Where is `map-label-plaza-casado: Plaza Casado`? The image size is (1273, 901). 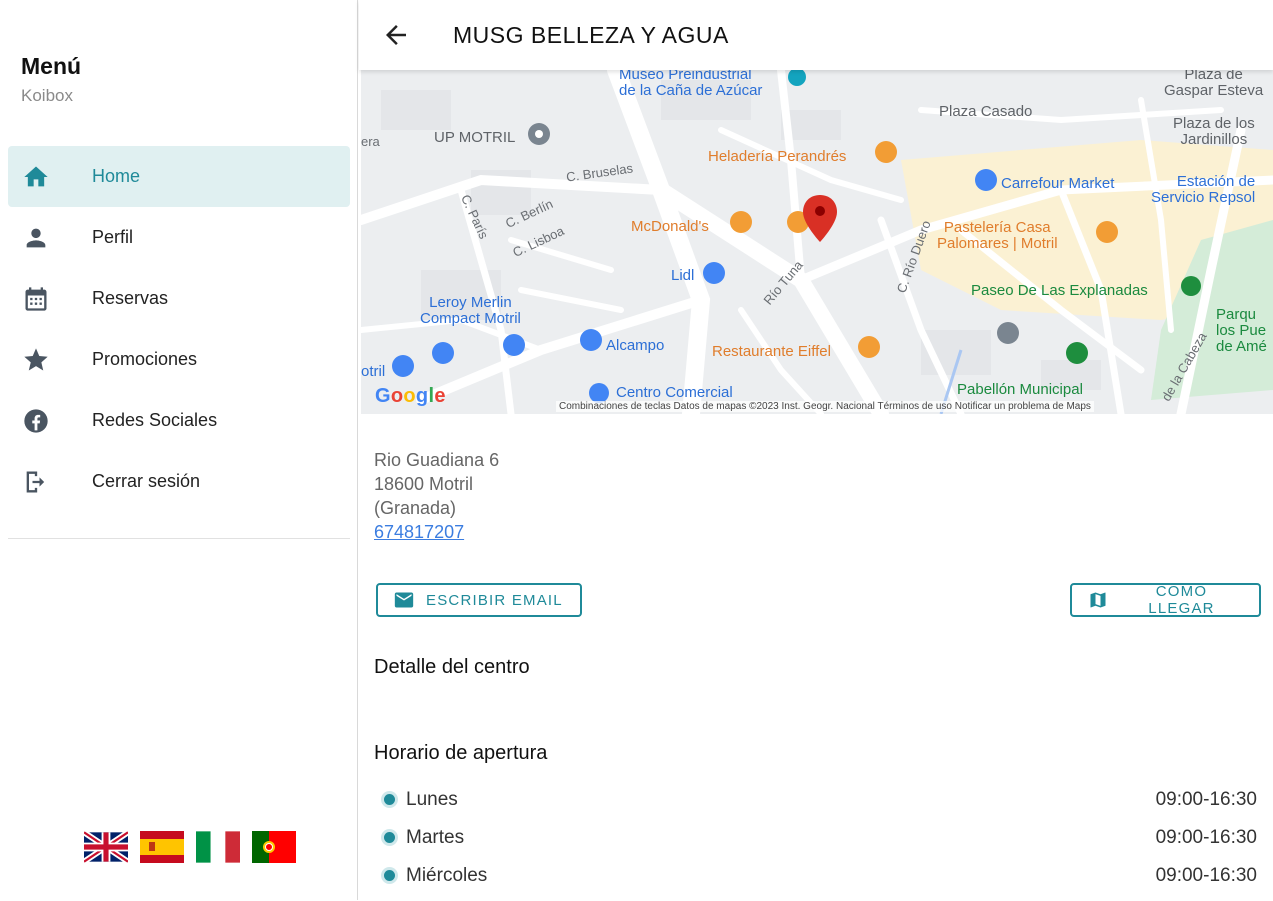 map-label-plaza-casado: Plaza Casado is located at coordinates (986, 111).